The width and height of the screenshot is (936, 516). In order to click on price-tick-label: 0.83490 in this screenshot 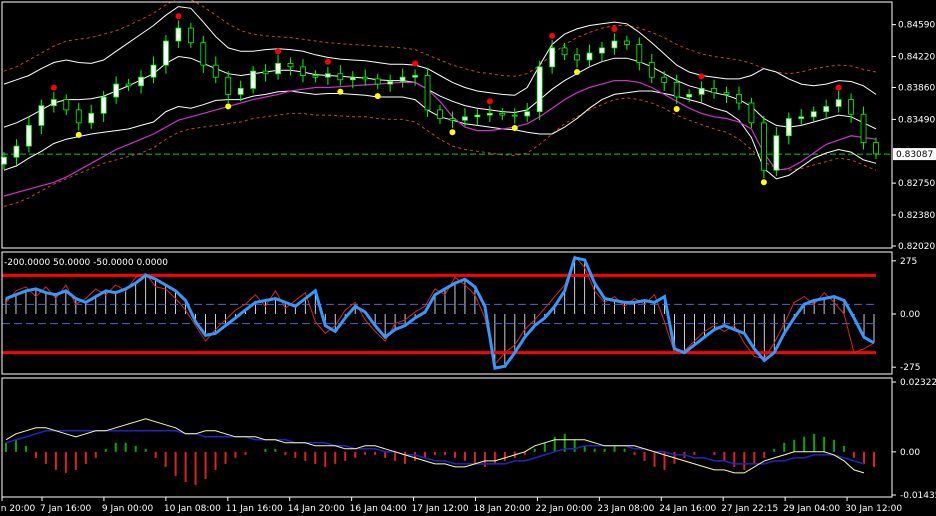, I will do `click(916, 120)`.